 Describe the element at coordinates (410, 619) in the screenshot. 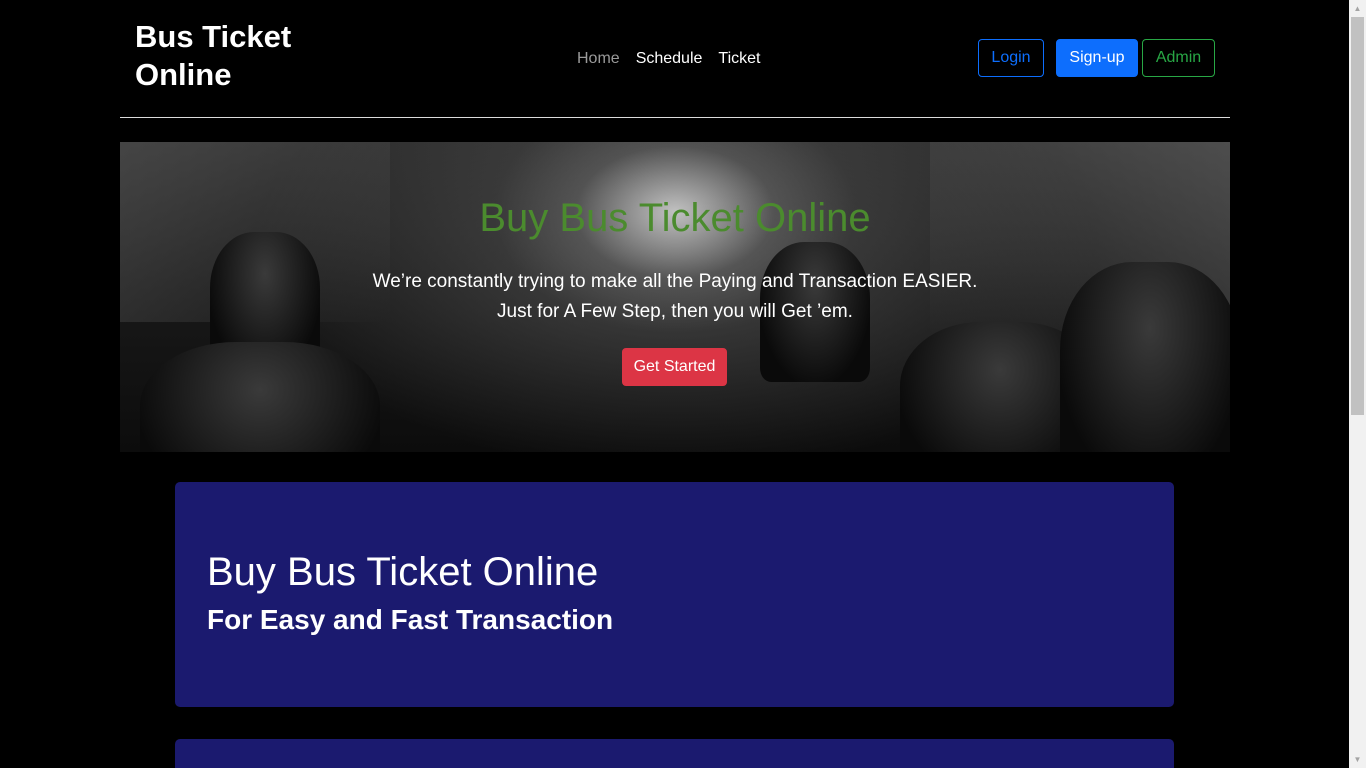

I see `card-subtitle: For Easy and Fast Transaction` at that location.